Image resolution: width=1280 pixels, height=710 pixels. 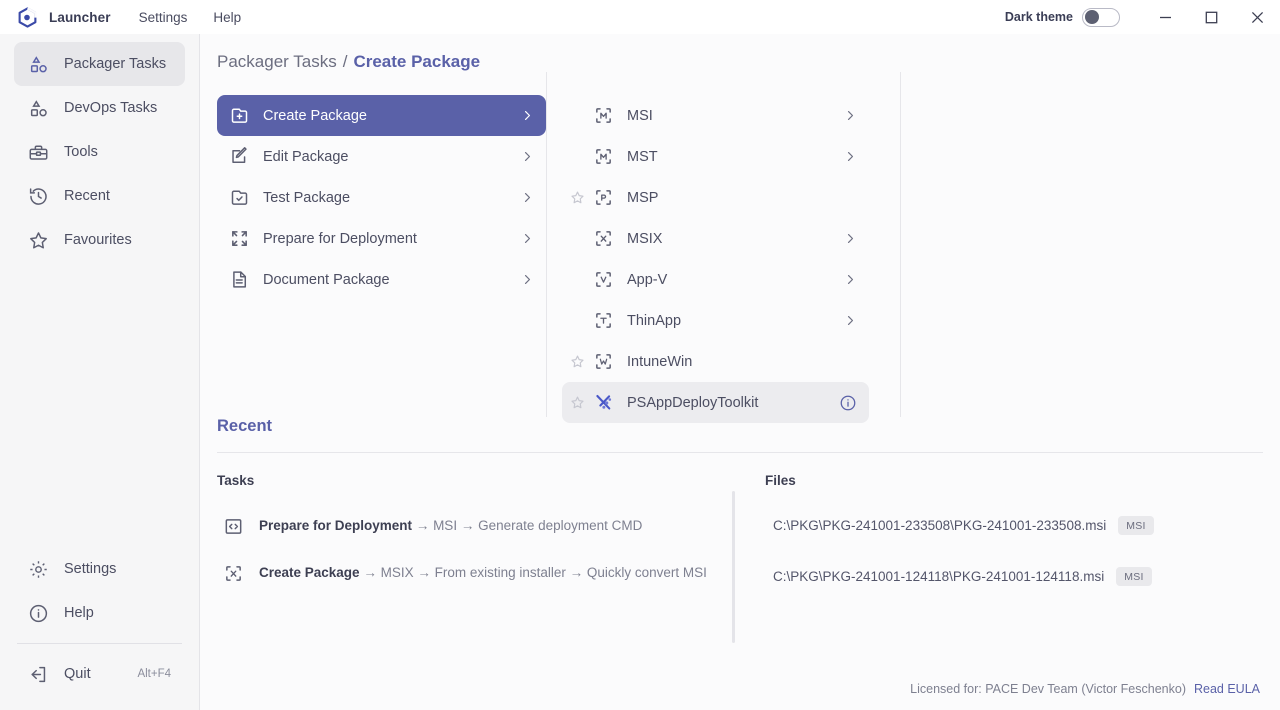 What do you see at coordinates (603, 321) in the screenshot?
I see `bracket-t-icon` at bounding box center [603, 321].